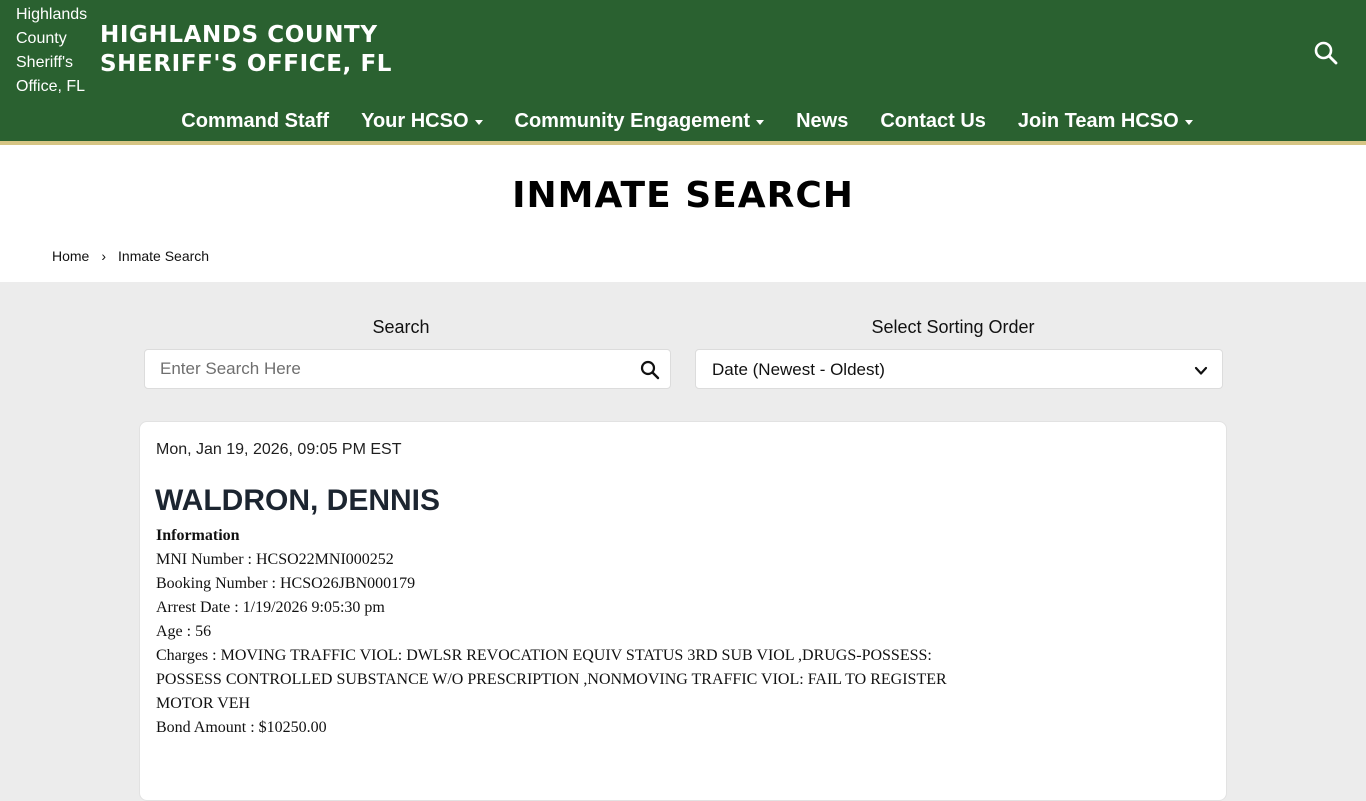 This screenshot has width=1366, height=801. Describe the element at coordinates (279, 449) in the screenshot. I see `record-timestamp: Mon, Jan 19, 2026, 09:05 PM EST` at that location.